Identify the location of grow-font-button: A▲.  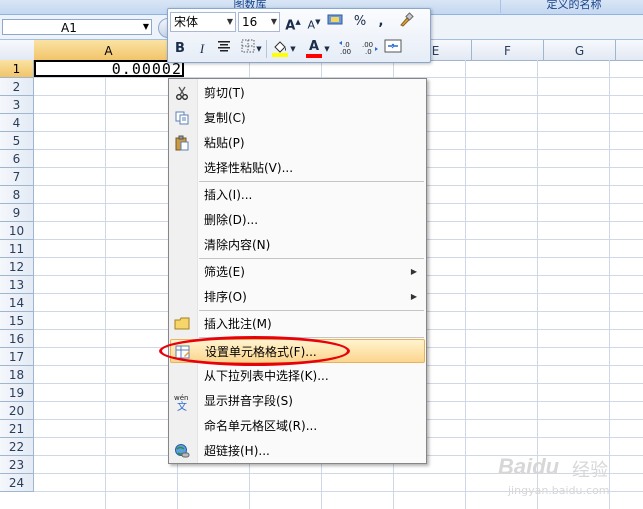
(293, 22).